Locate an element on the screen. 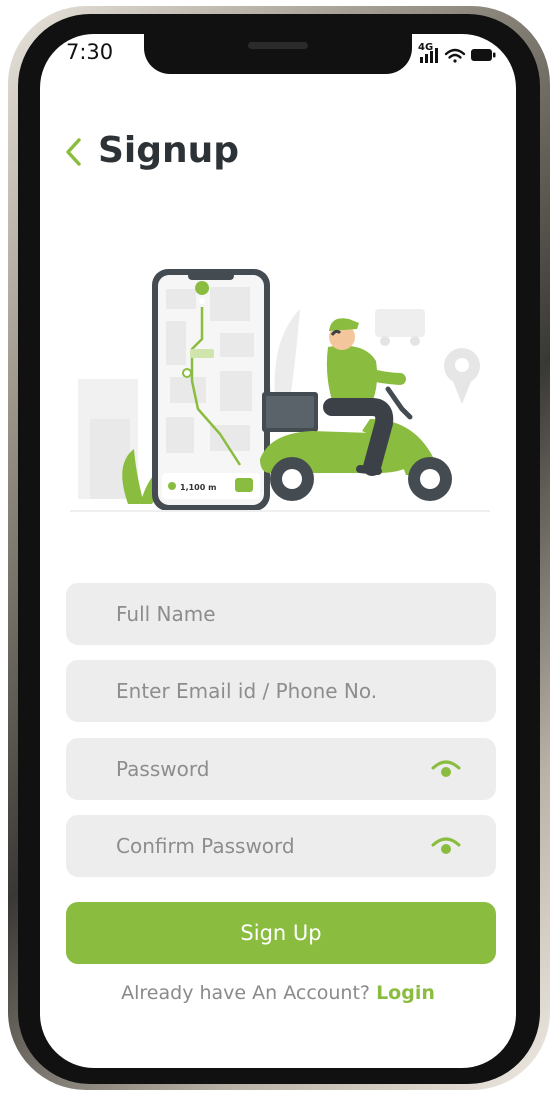 Image resolution: width=558 pixels, height=1097 pixels. speaker-grille is located at coordinates (278, 45).